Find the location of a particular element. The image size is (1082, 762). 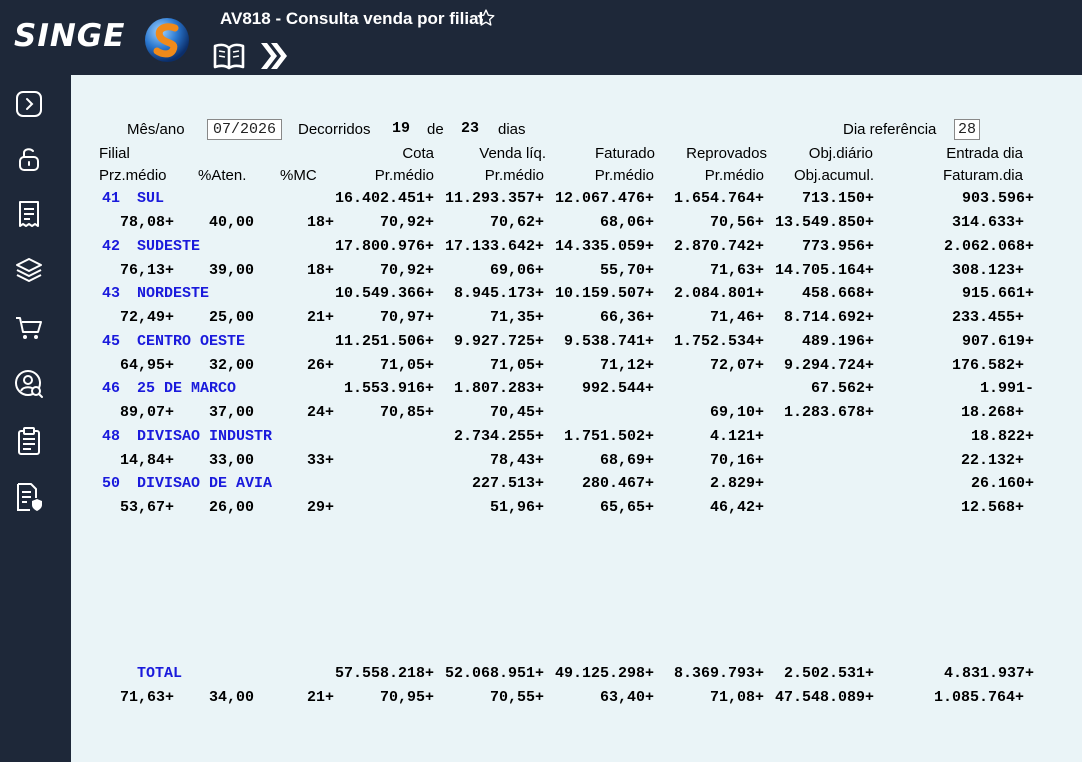

filial-code-link: 45 is located at coordinates (111, 341).